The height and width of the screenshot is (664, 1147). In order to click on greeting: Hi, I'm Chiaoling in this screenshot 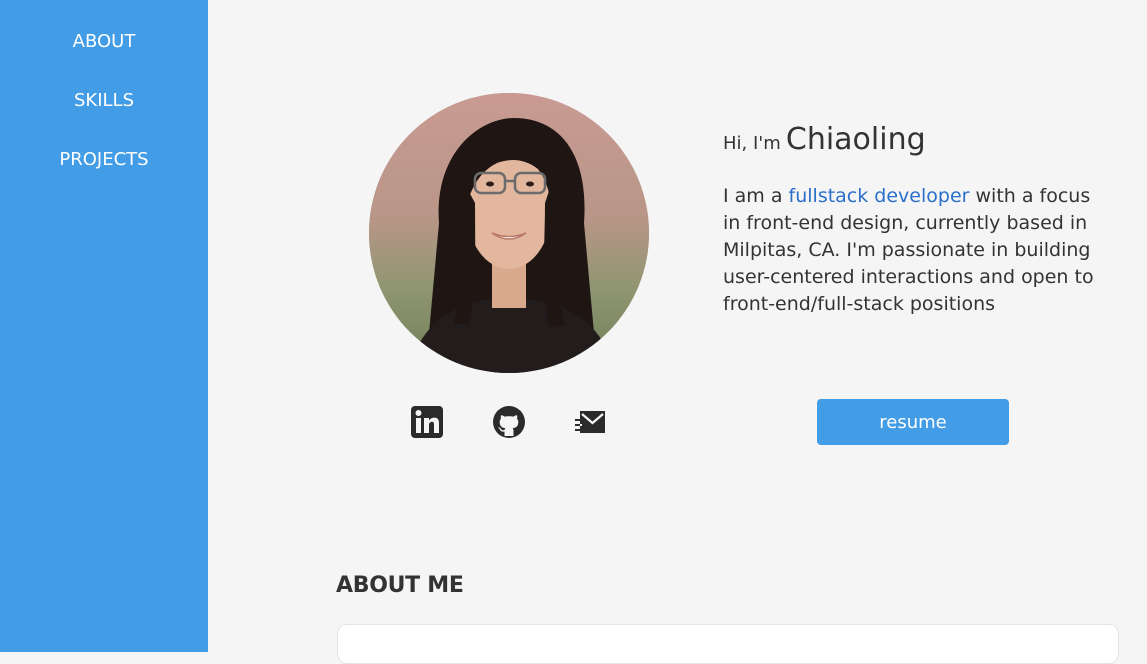, I will do `click(824, 139)`.